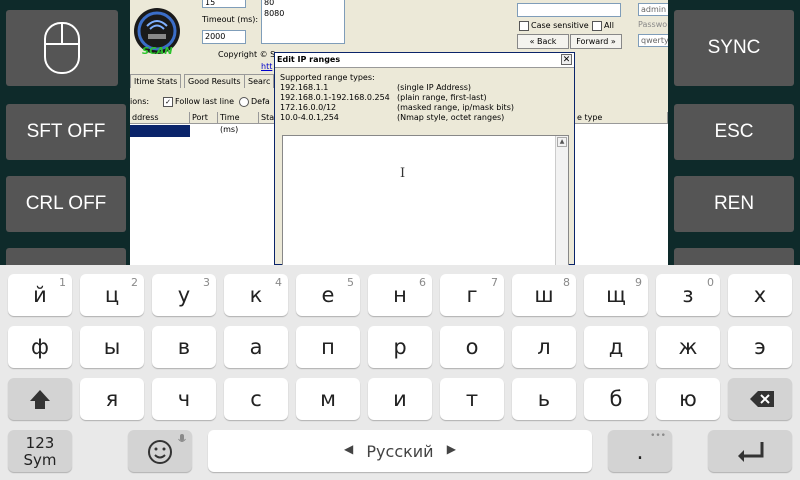  What do you see at coordinates (616, 399) in the screenshot?
I see `letter-key: б` at bounding box center [616, 399].